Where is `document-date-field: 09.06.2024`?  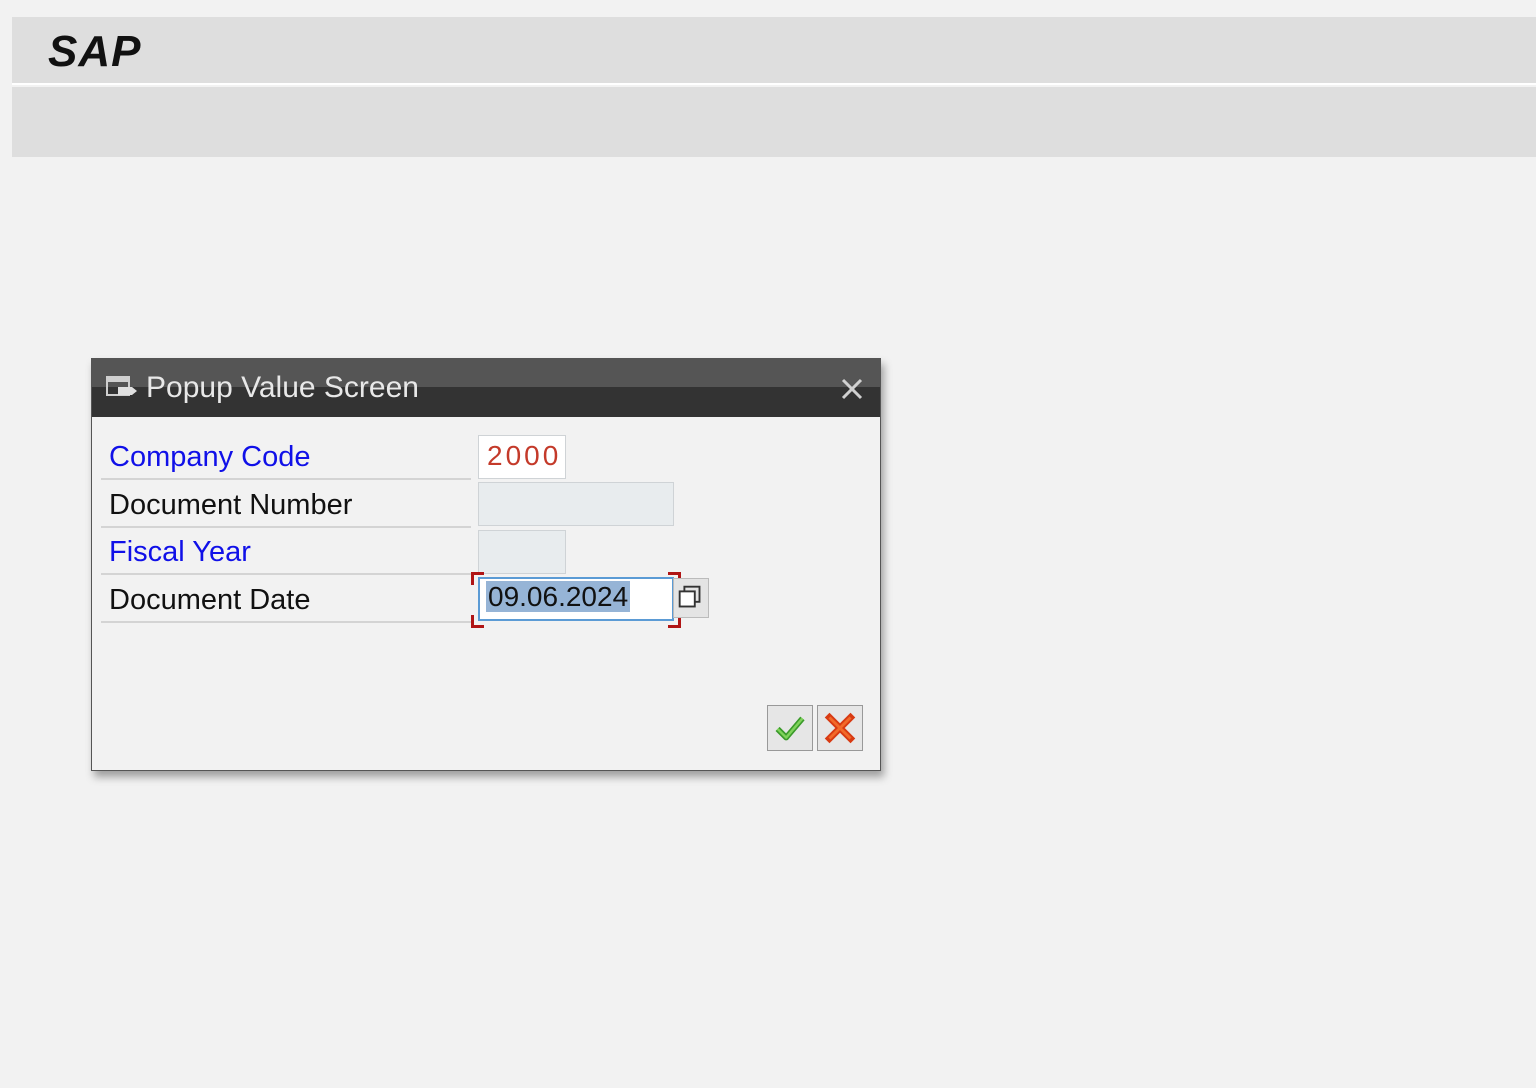
document-date-field: 09.06.2024 is located at coordinates (576, 599).